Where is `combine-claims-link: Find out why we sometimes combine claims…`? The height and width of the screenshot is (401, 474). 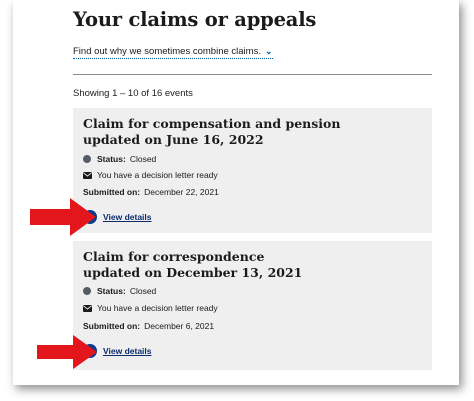
combine-claims-link: Find out why we sometimes combine claims… is located at coordinates (173, 52).